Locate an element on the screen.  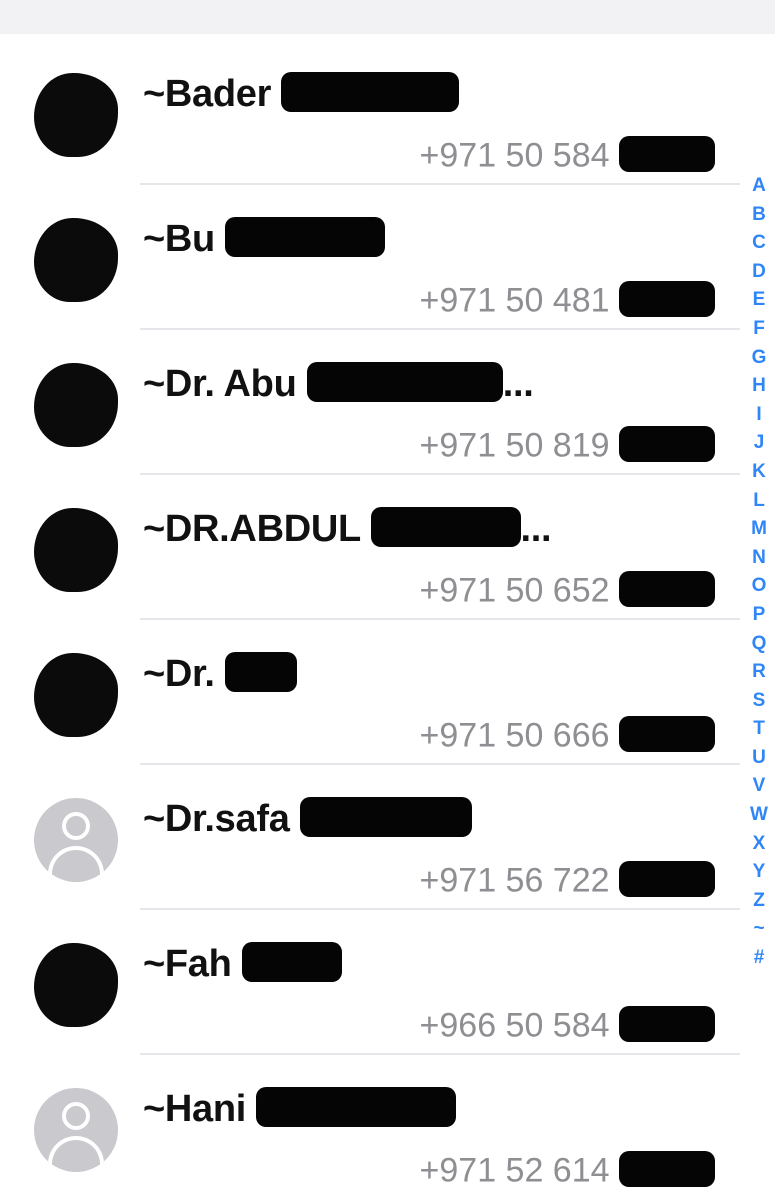
contact-name: ~Dr. is located at coordinates (220, 674).